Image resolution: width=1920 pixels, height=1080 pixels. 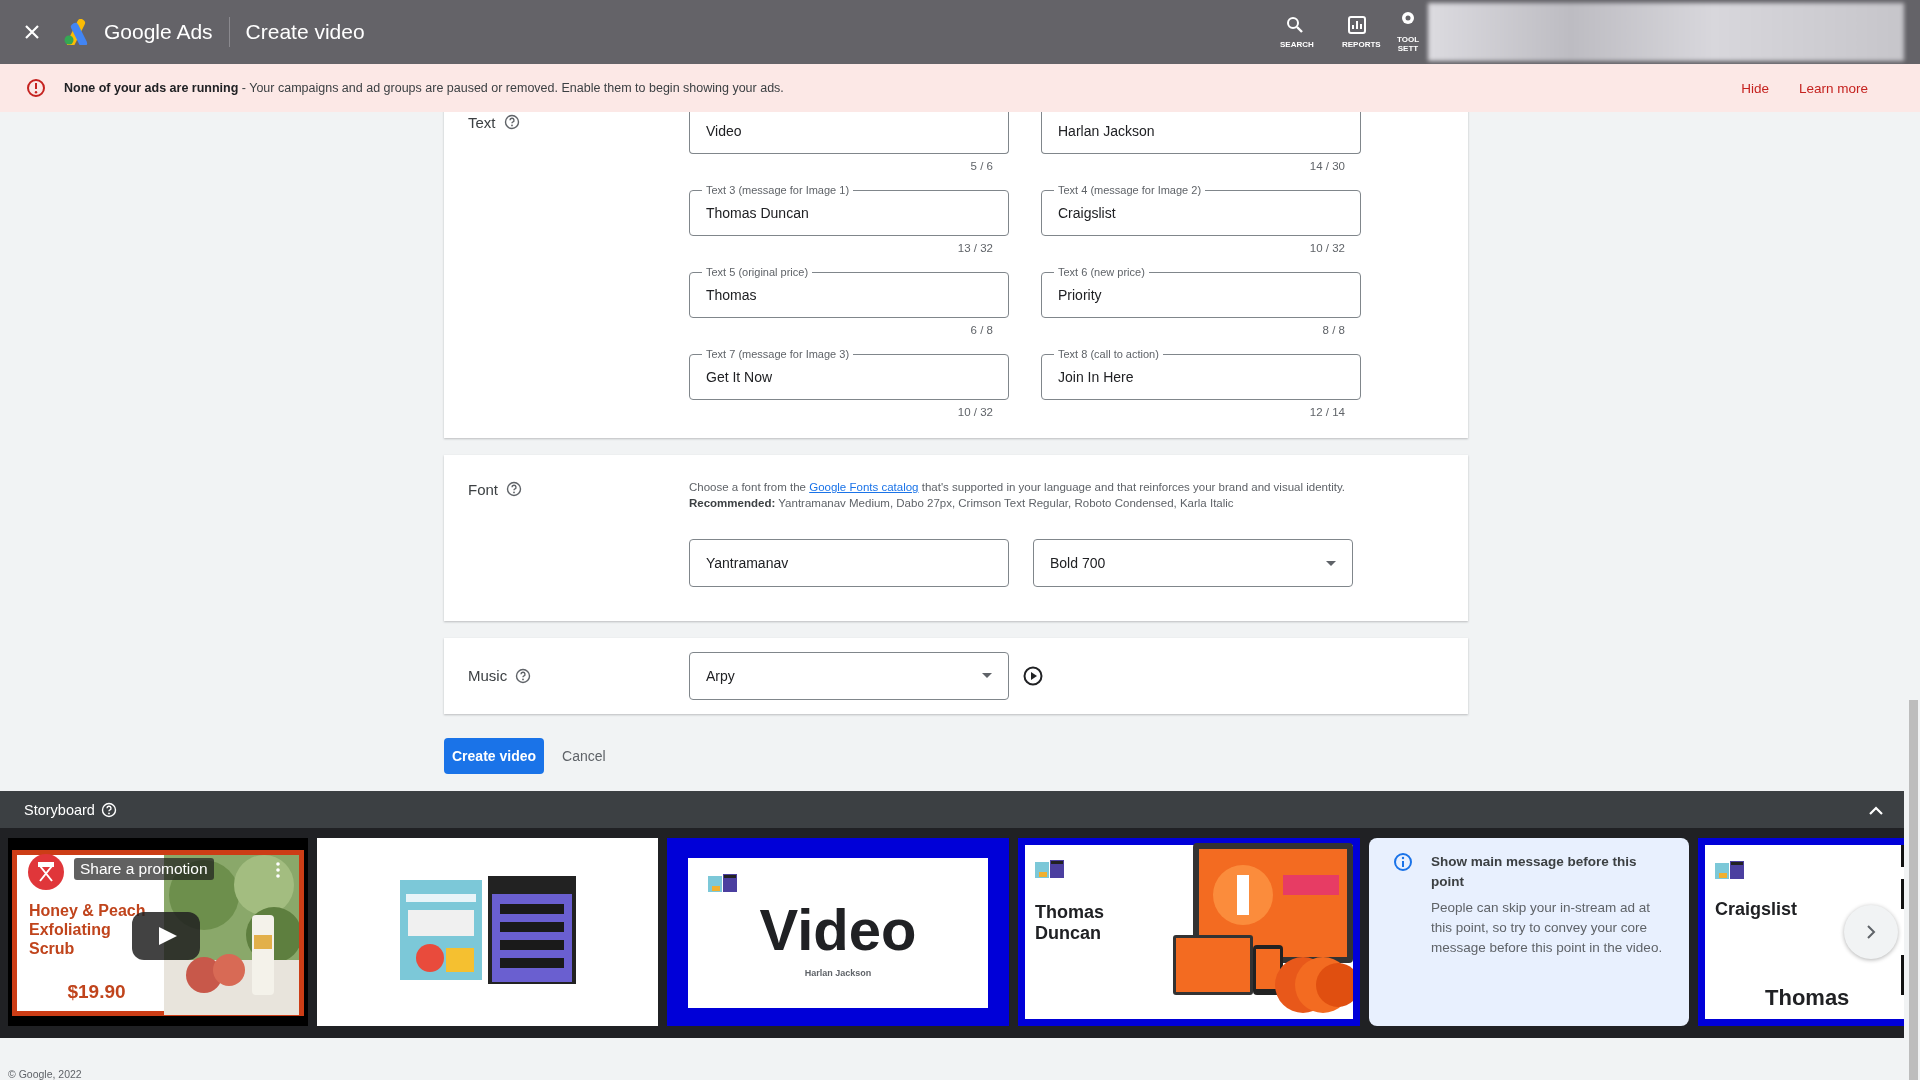 What do you see at coordinates (1070, 923) in the screenshot?
I see `slide-text: Thomas Duncan` at bounding box center [1070, 923].